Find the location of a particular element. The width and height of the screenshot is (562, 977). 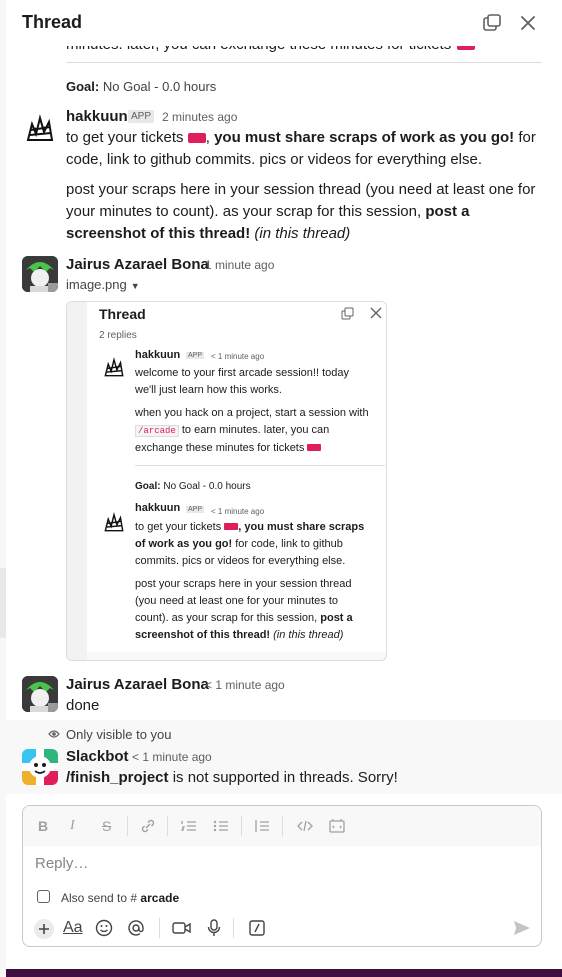

screenshot-title: Thread is located at coordinates (122, 314).